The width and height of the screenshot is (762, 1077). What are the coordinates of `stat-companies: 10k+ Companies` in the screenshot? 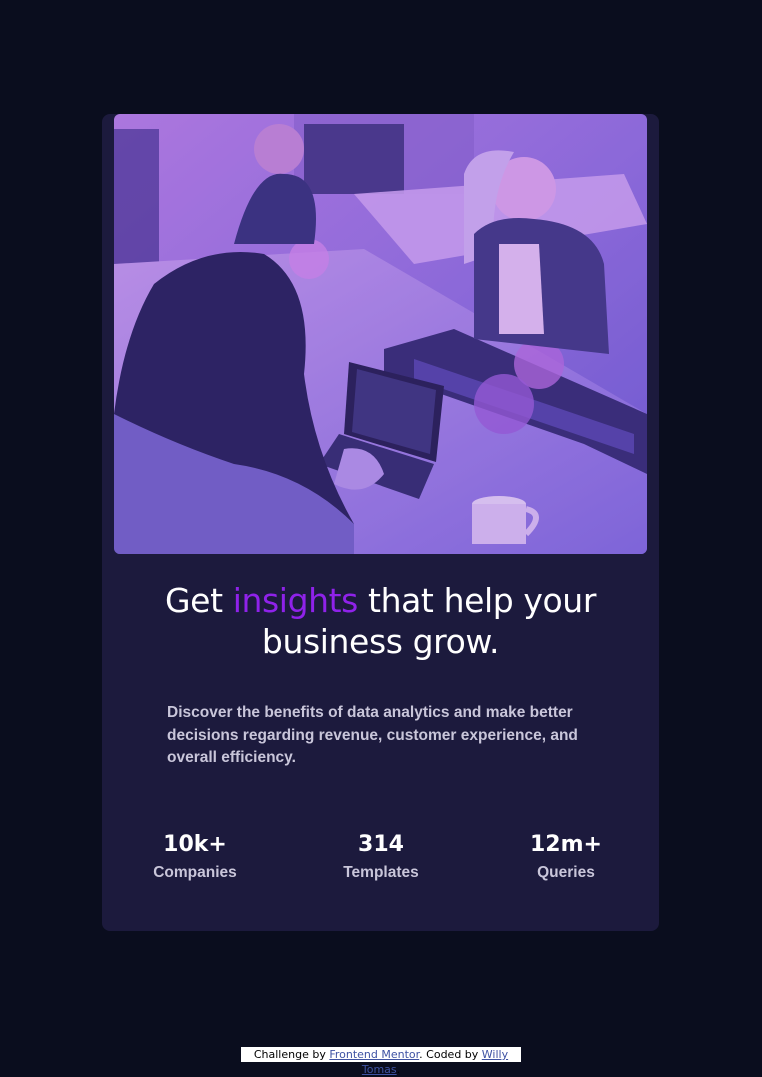 It's located at (195, 857).